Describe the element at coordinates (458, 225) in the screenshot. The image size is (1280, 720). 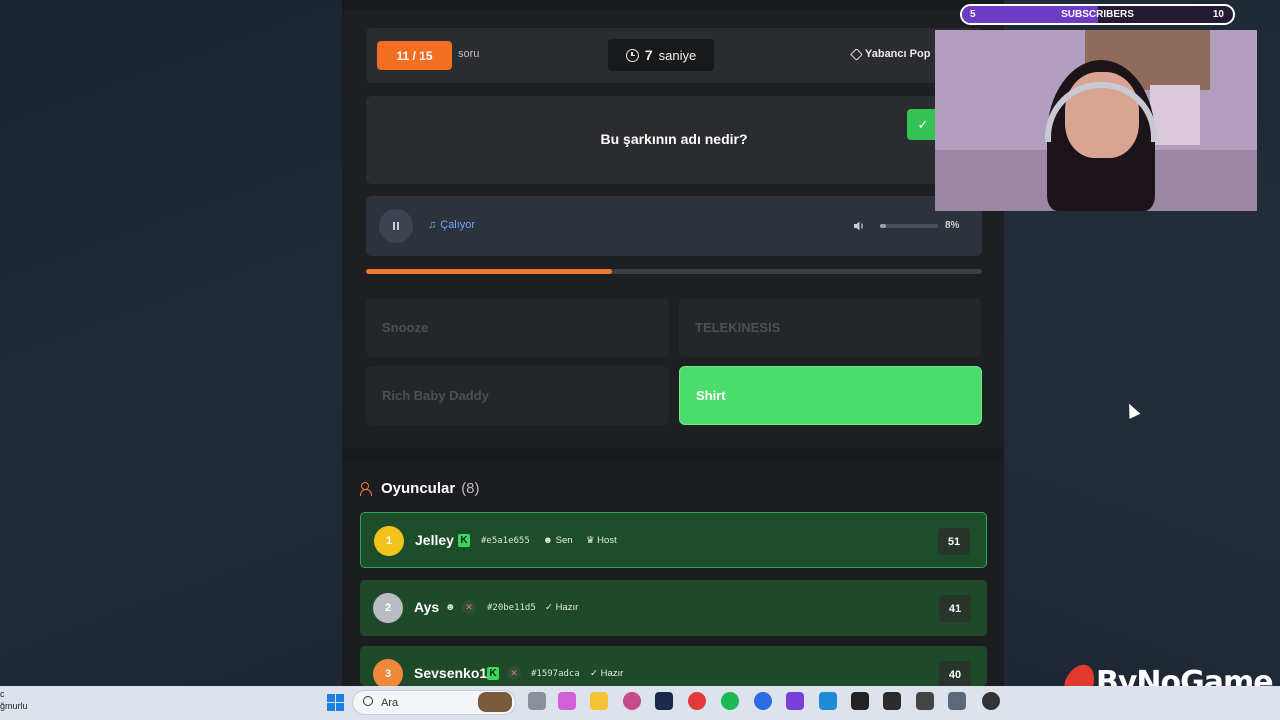
I see `playback-status-text: Çalıyor` at that location.